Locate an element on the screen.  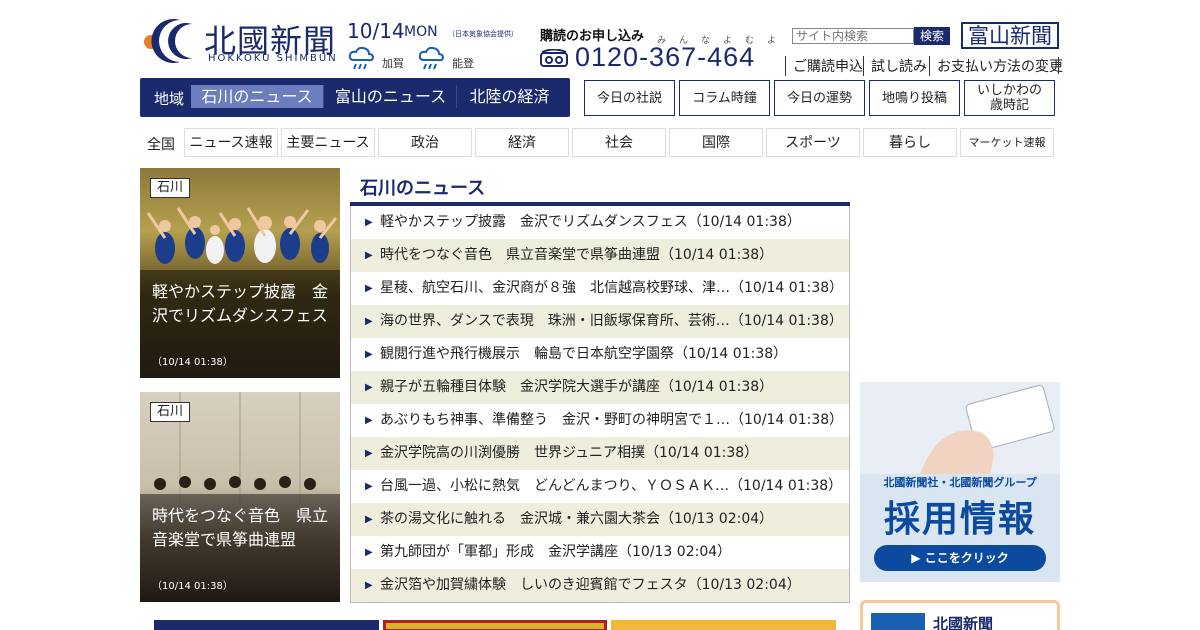
news-item: ▶ 軽やかステップ披露 金沢でリズムダンスフェス（10/14 01:38） is located at coordinates (600, 222).